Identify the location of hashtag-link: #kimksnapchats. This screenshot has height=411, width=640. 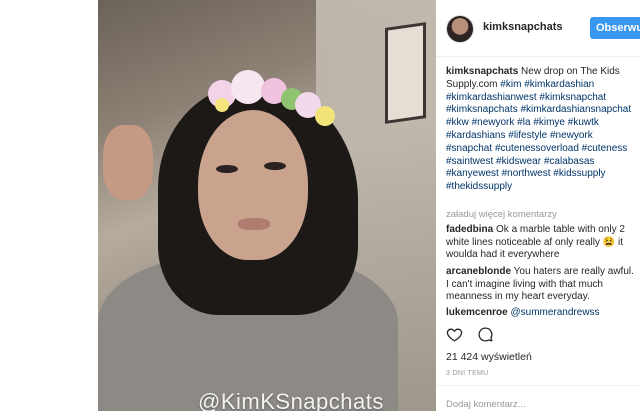
(482, 109).